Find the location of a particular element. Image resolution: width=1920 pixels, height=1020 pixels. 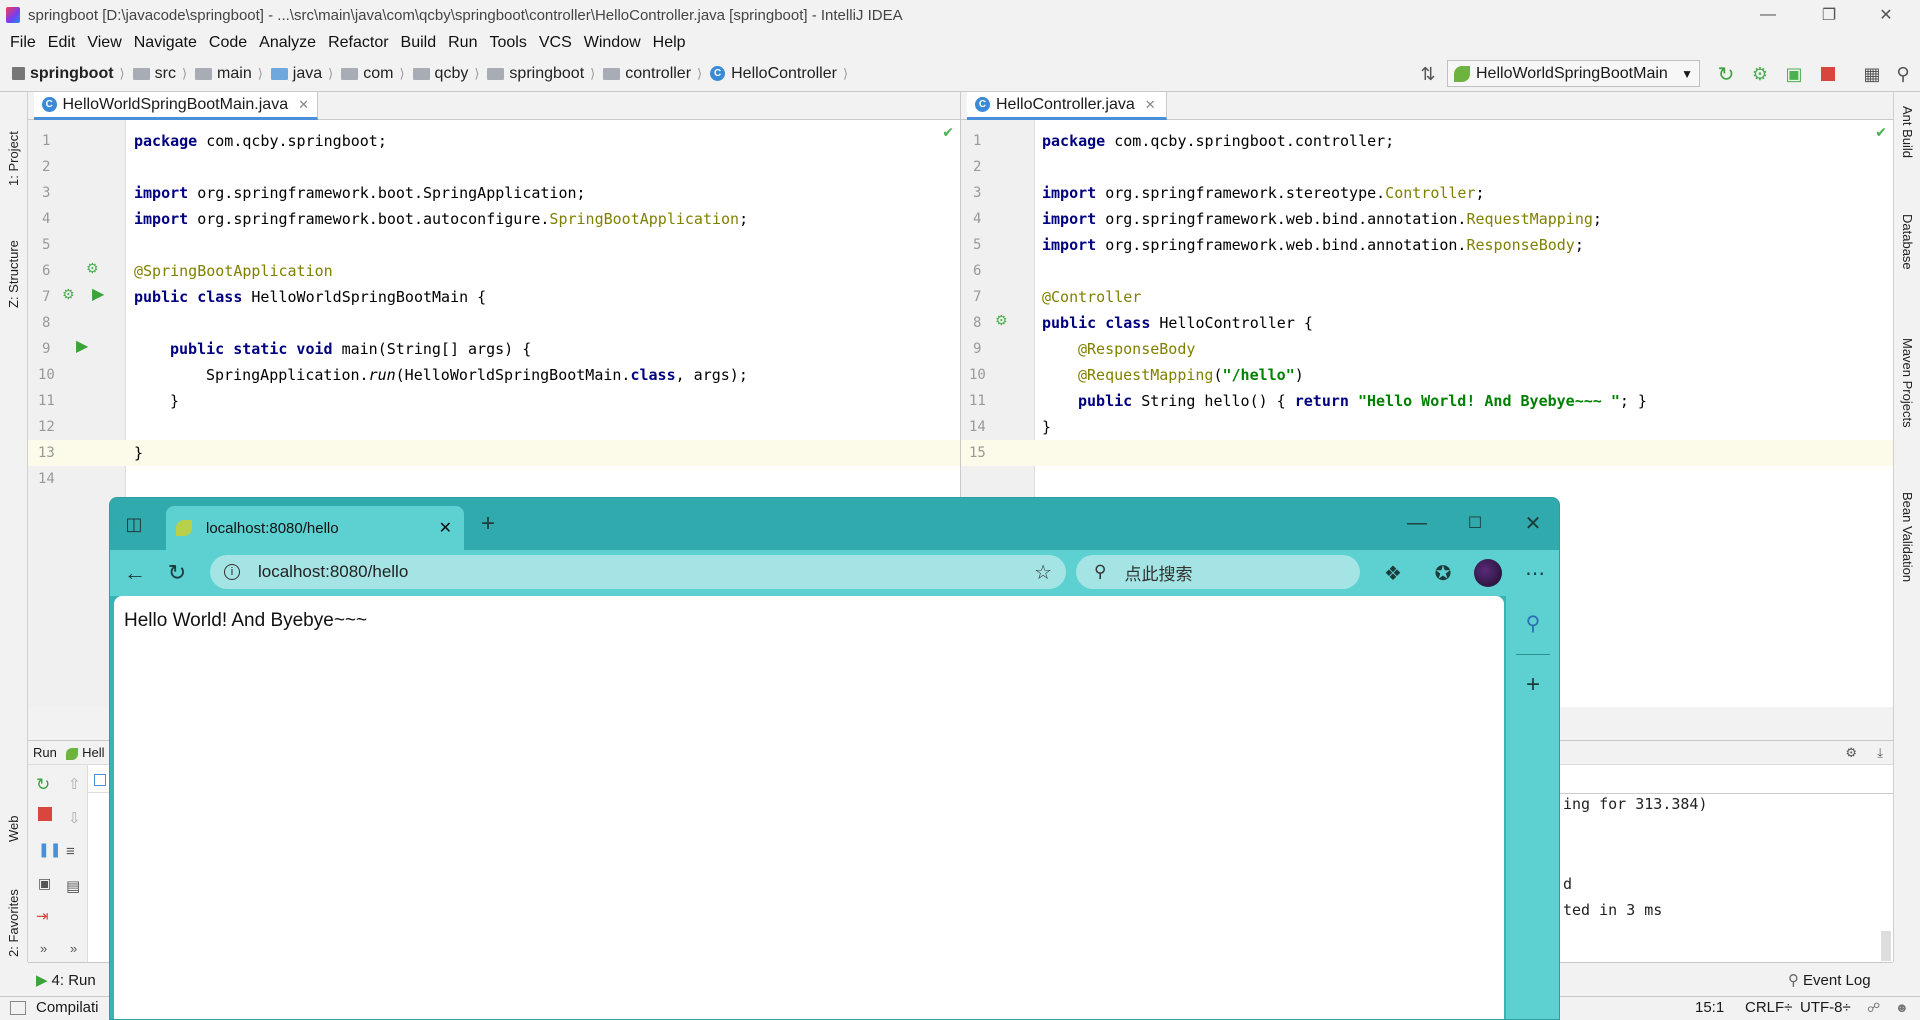

new-tab-icon: + is located at coordinates (488, 523).